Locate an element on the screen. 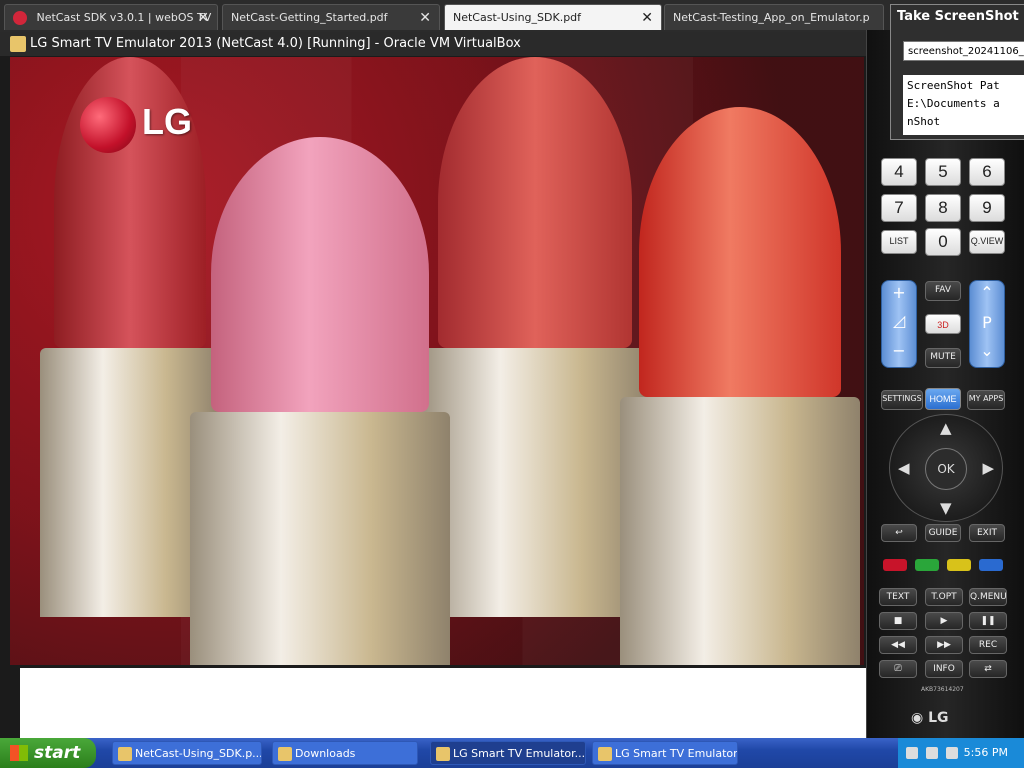 The width and height of the screenshot is (1024, 768). volume-up-icon: + is located at coordinates (899, 292).